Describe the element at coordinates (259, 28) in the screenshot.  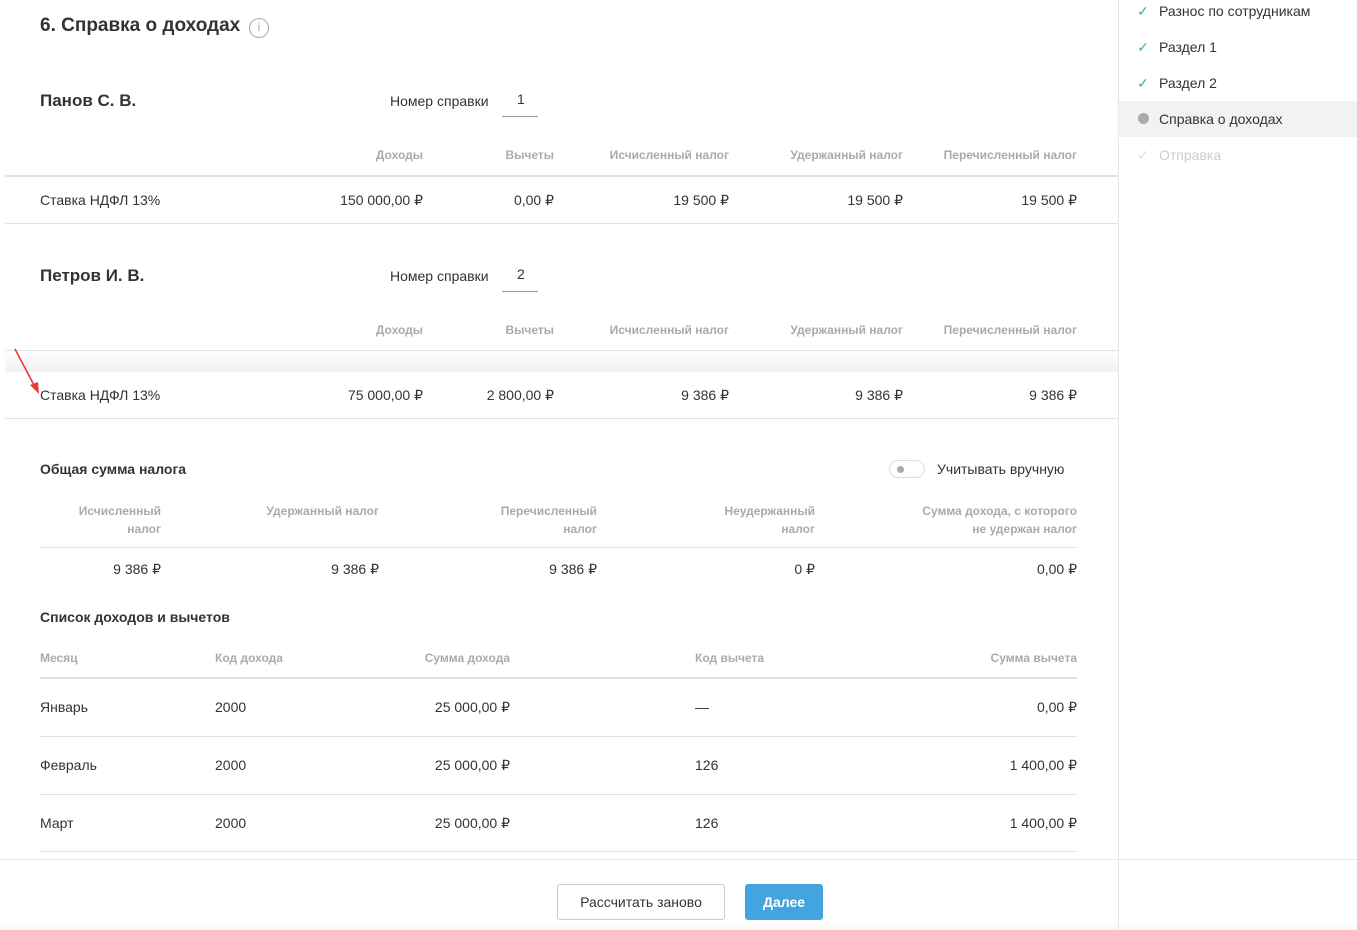
I see `info-icon: i` at that location.